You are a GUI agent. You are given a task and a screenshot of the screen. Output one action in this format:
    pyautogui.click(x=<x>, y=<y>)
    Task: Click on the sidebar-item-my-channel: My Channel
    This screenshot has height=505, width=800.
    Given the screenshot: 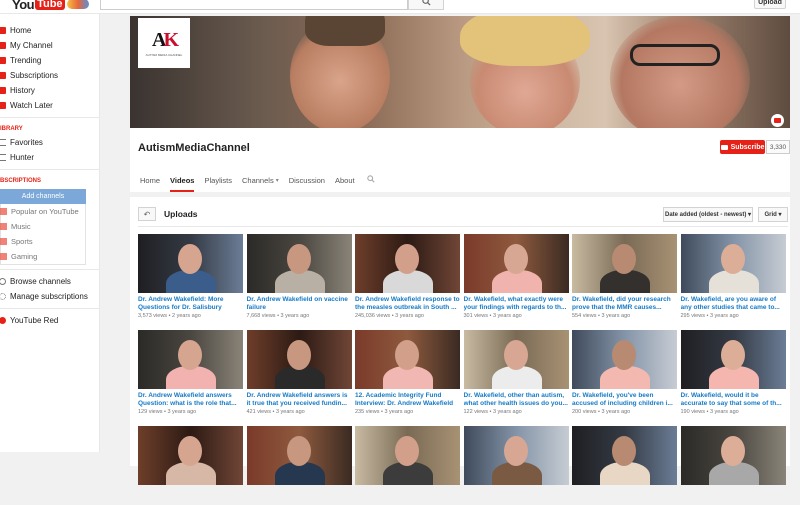 What is the action you would take?
    pyautogui.click(x=49, y=45)
    